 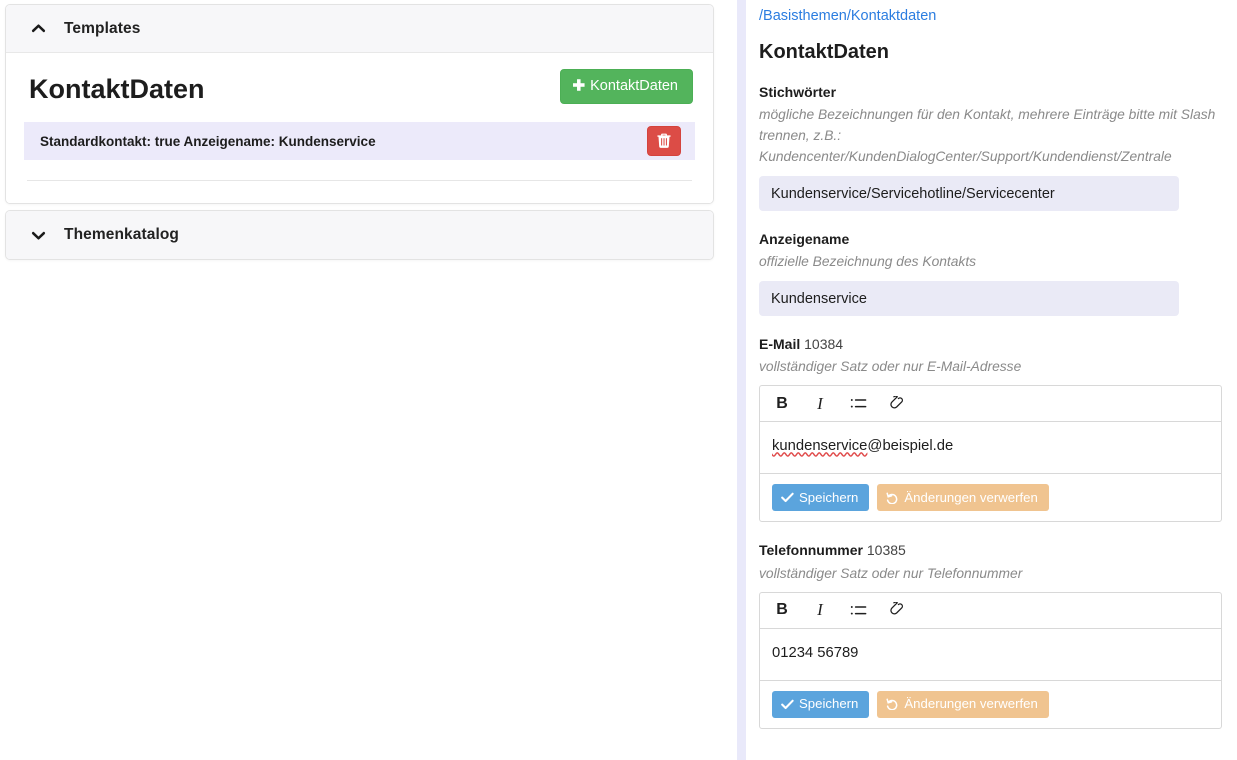 I want to click on templates-head-row: KontaktDaten ✚ KontaktDaten, so click(x=359, y=87).